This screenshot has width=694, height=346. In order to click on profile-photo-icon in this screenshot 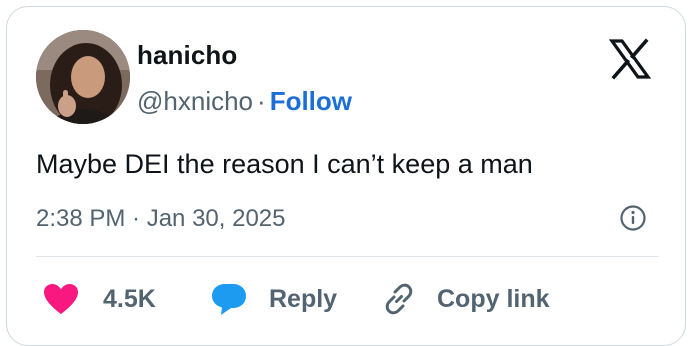, I will do `click(83, 77)`.